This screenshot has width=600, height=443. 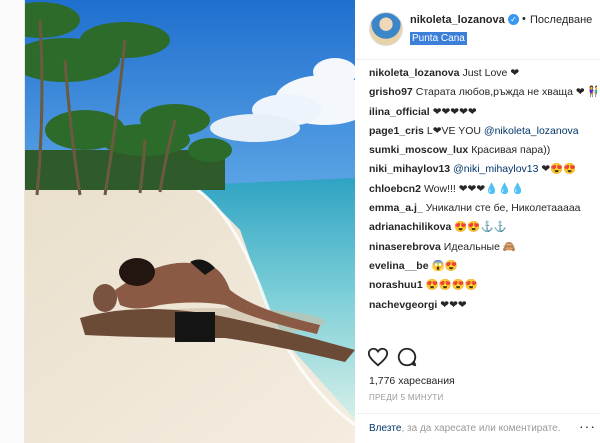 What do you see at coordinates (403, 305) in the screenshot?
I see `comment-username: nachevgeorgi` at bounding box center [403, 305].